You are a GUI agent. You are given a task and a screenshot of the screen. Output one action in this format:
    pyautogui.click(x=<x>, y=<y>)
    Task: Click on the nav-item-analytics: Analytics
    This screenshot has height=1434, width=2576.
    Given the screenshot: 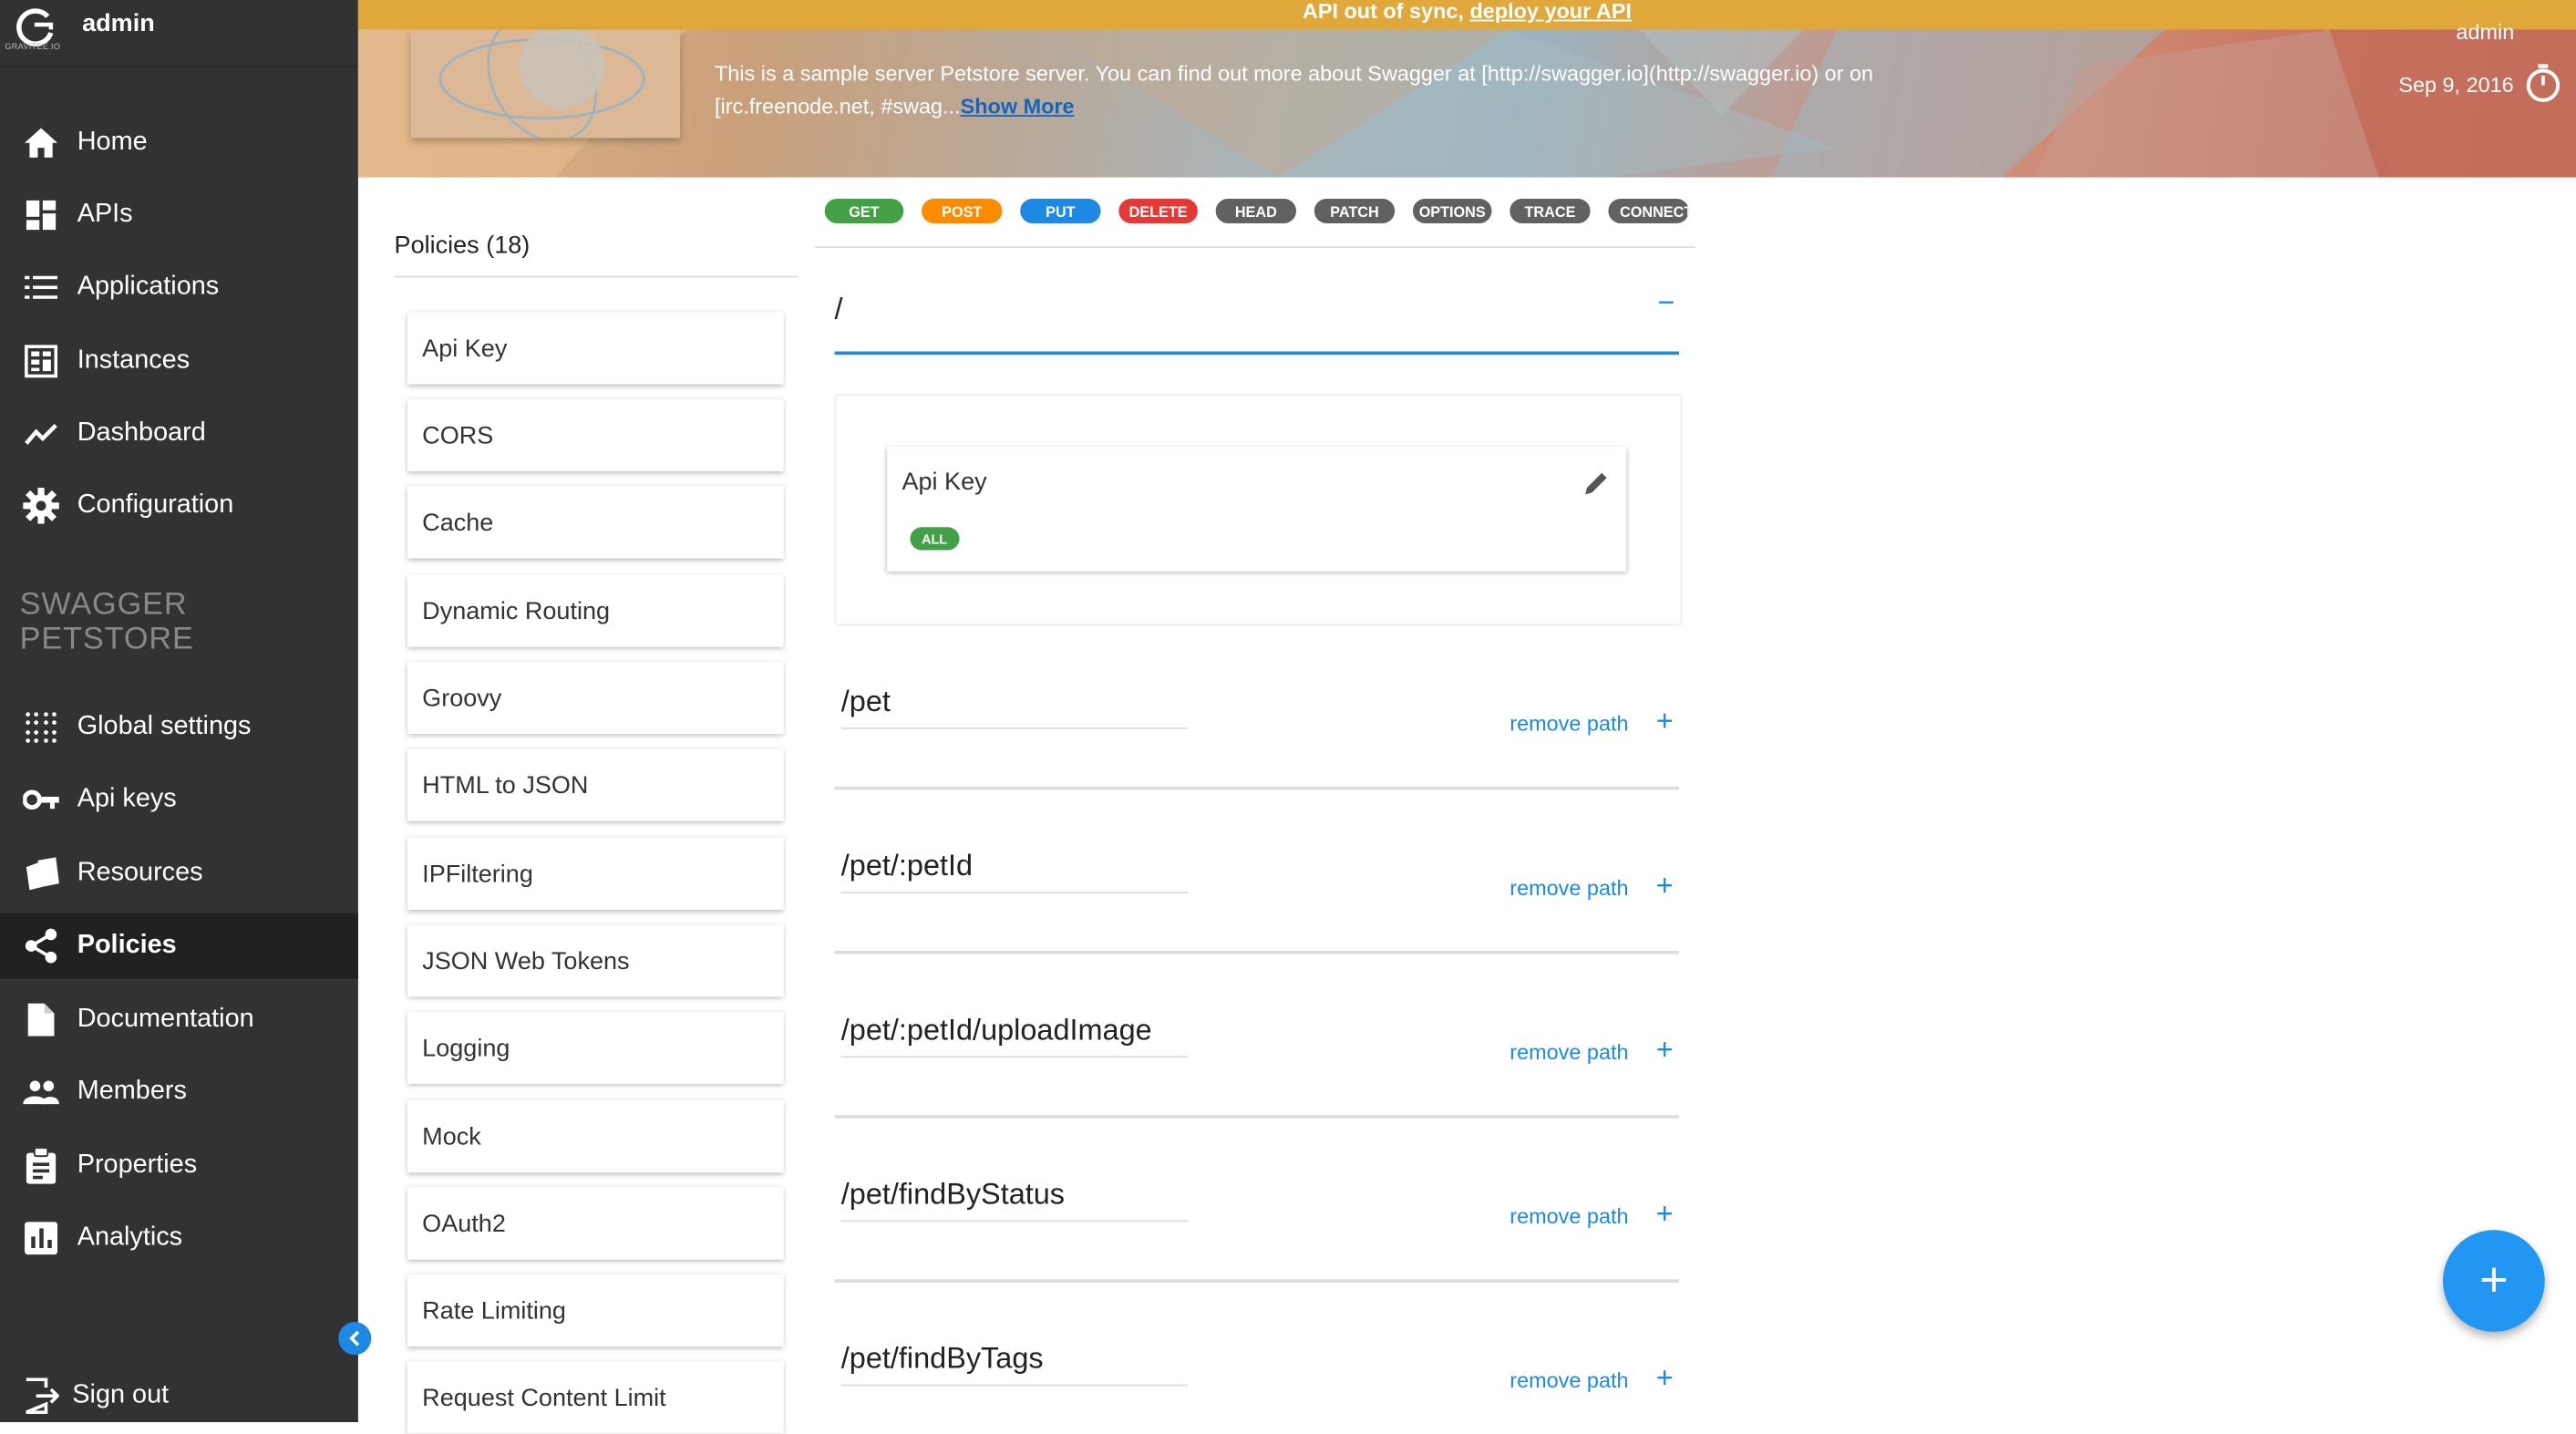 What is the action you would take?
    pyautogui.click(x=179, y=1238)
    